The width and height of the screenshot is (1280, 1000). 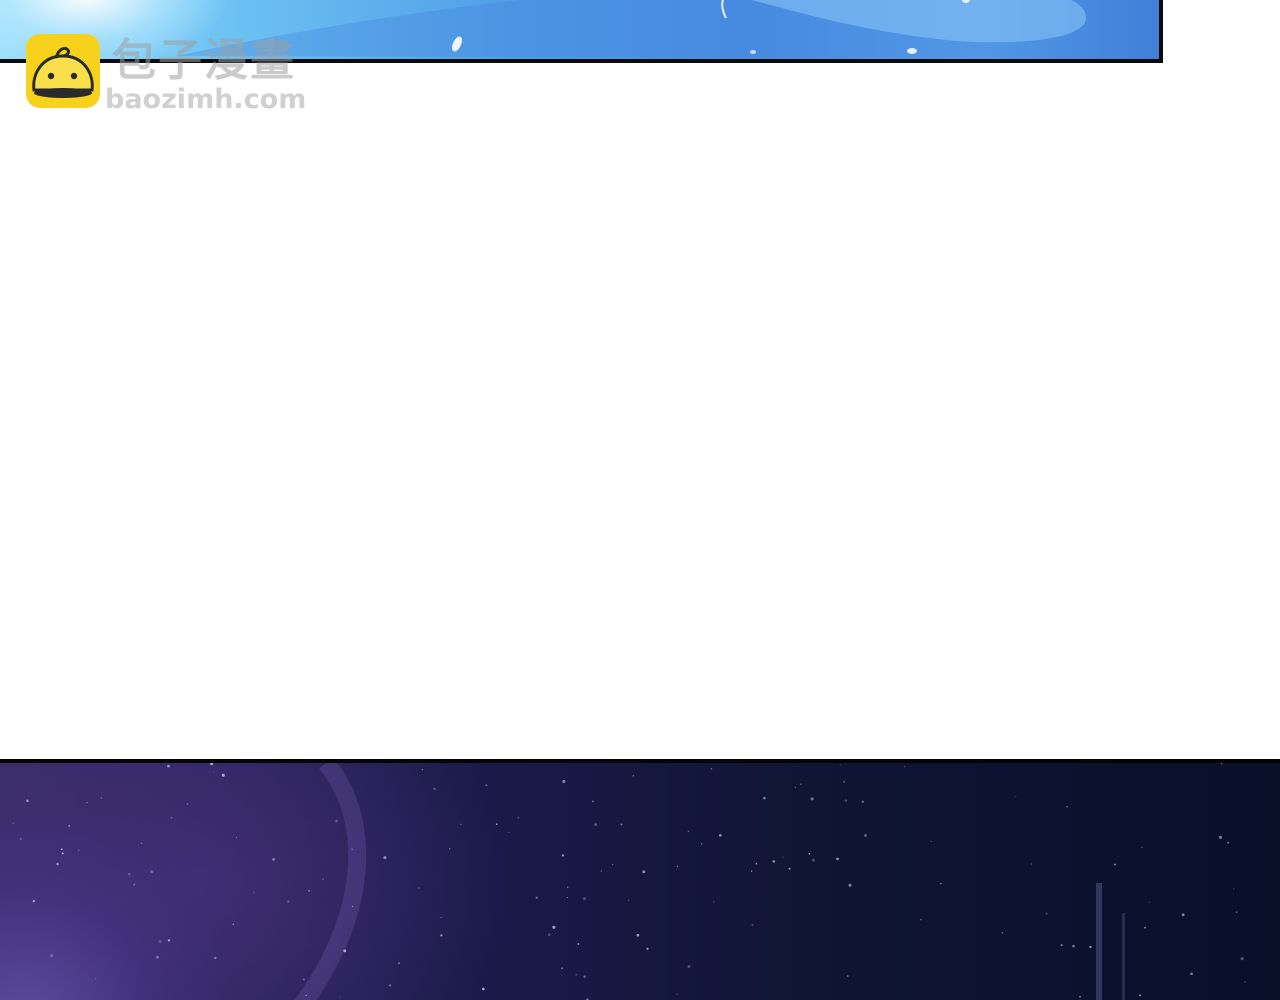 What do you see at coordinates (206, 99) in the screenshot?
I see `watermark-url: baozimh.com` at bounding box center [206, 99].